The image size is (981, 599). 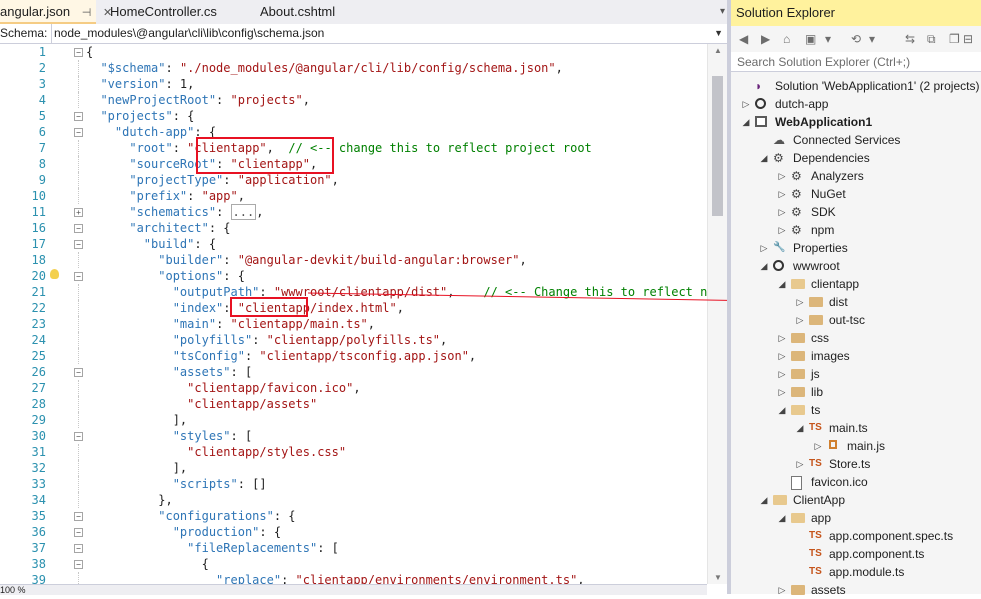 I want to click on code-line: 30 − "styles": [, so click(x=353, y=436).